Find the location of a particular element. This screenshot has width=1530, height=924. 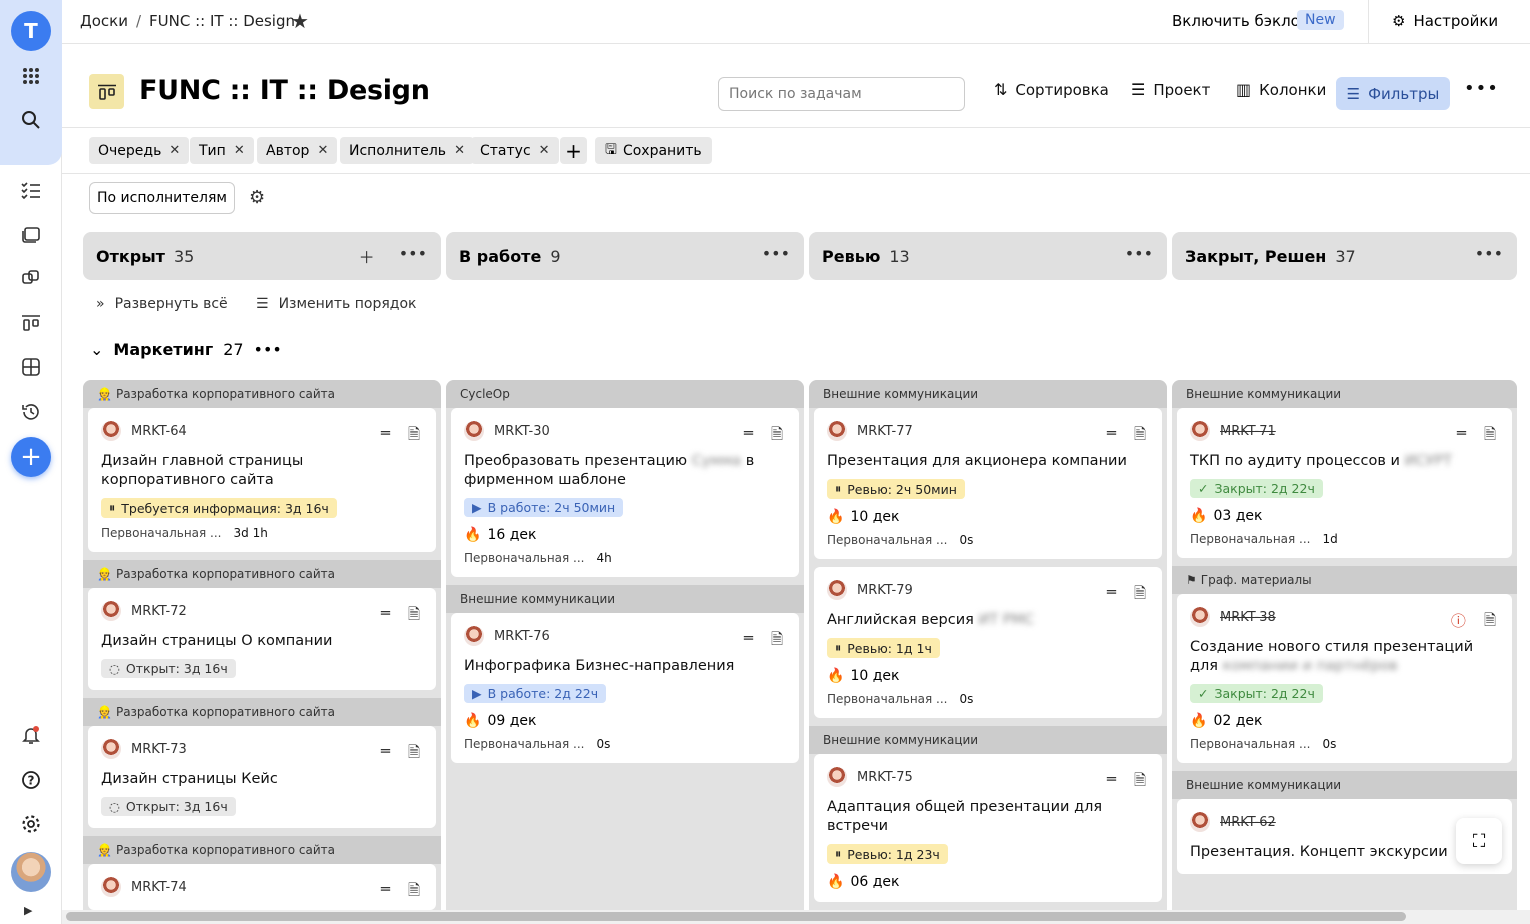

horizontal-scrollbar is located at coordinates (796, 917).